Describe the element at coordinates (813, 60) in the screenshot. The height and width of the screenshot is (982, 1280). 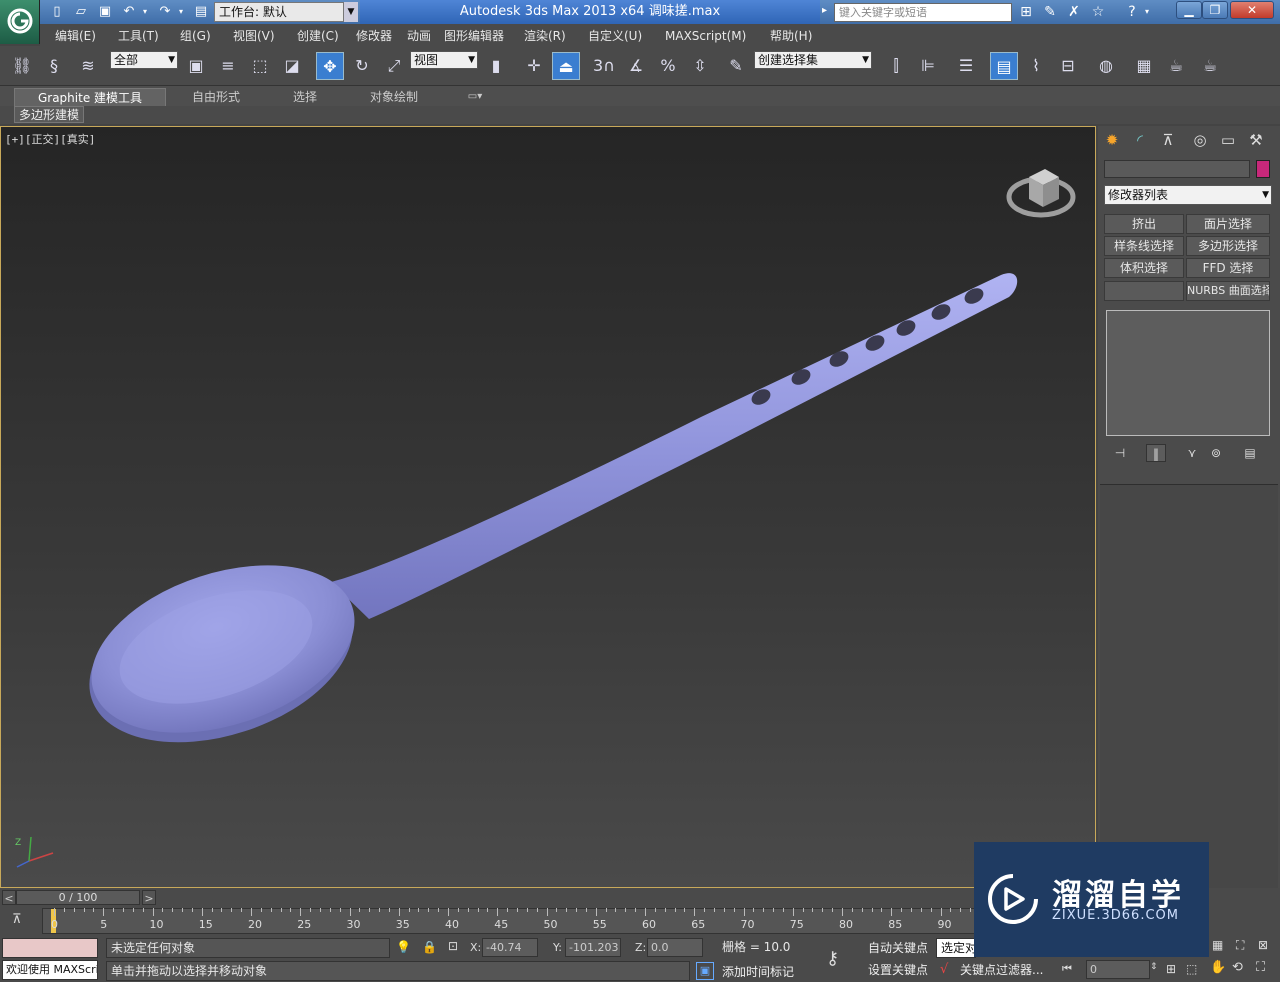
I see `named-selection-dropdown: 创建选择集 ▼` at that location.